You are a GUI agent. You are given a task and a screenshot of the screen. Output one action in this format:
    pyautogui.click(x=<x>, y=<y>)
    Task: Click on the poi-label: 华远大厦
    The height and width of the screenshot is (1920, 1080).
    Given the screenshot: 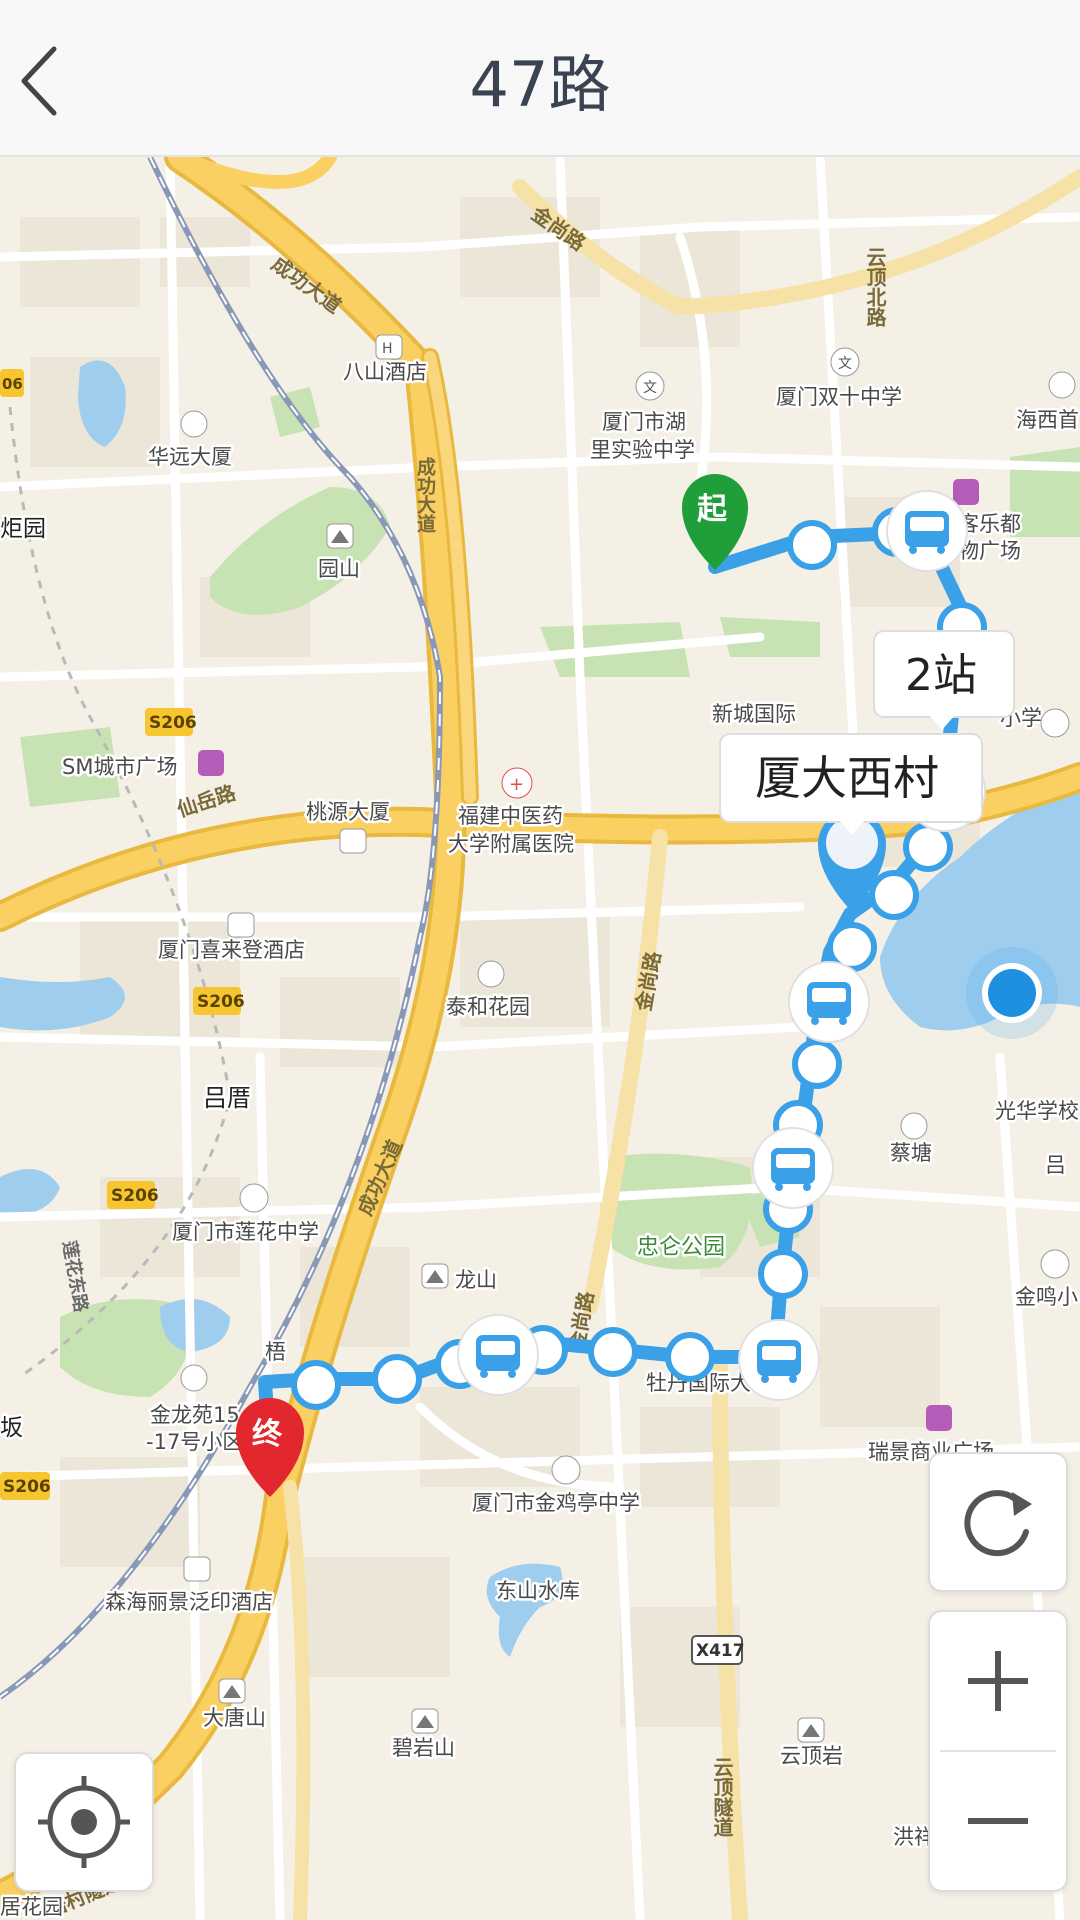 What is the action you would take?
    pyautogui.click(x=190, y=457)
    